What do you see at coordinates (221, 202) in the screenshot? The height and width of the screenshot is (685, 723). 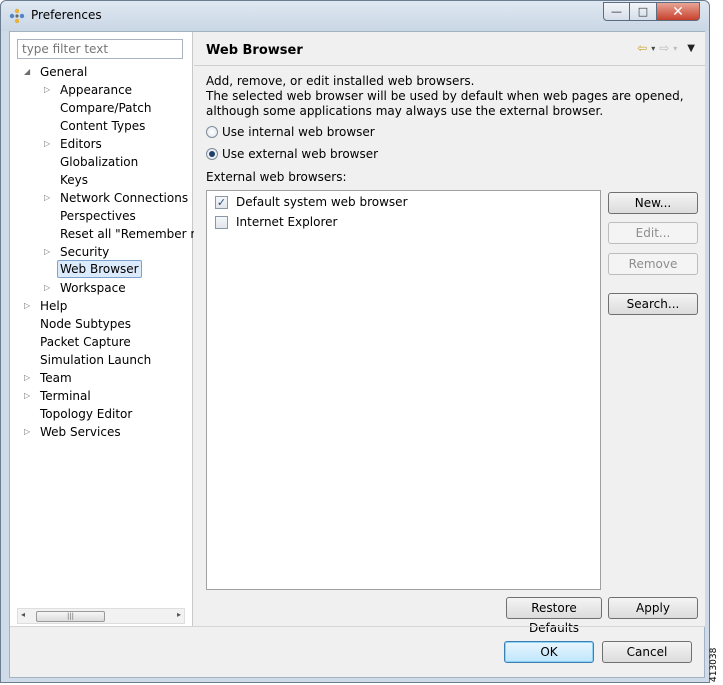 I see `browser-checkbox: ✓` at bounding box center [221, 202].